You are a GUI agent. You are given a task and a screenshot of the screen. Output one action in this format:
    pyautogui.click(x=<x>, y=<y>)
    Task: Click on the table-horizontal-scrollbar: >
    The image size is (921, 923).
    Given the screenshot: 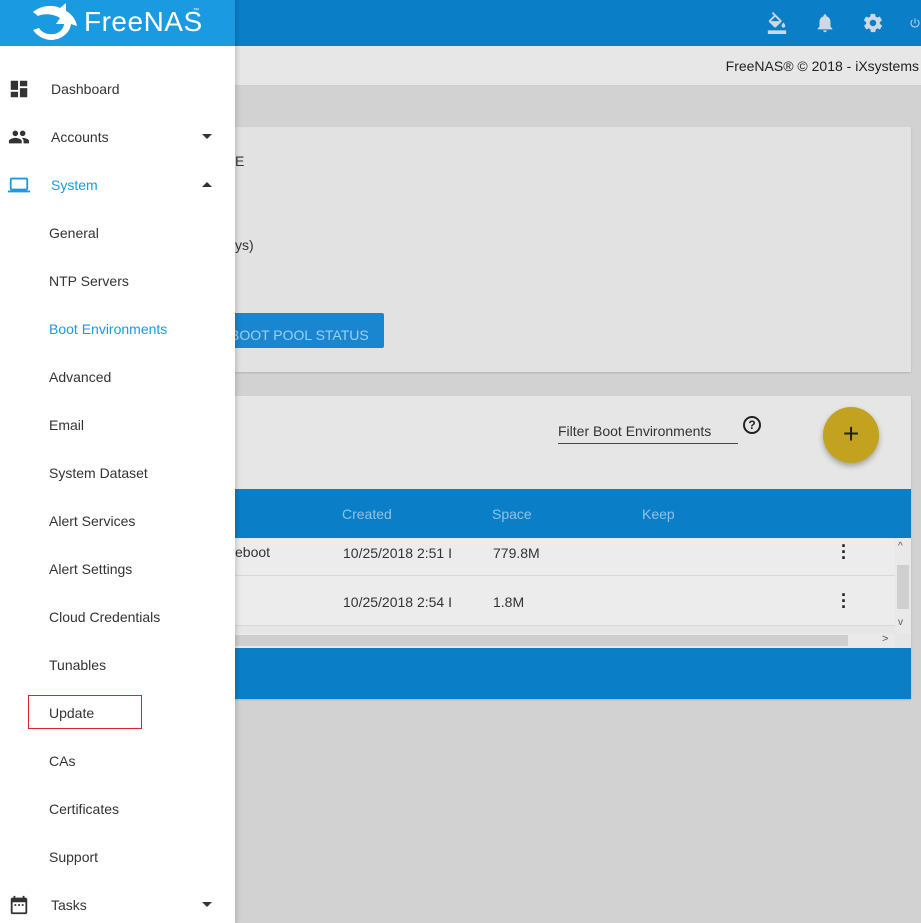 What is the action you would take?
    pyautogui.click(x=565, y=640)
    